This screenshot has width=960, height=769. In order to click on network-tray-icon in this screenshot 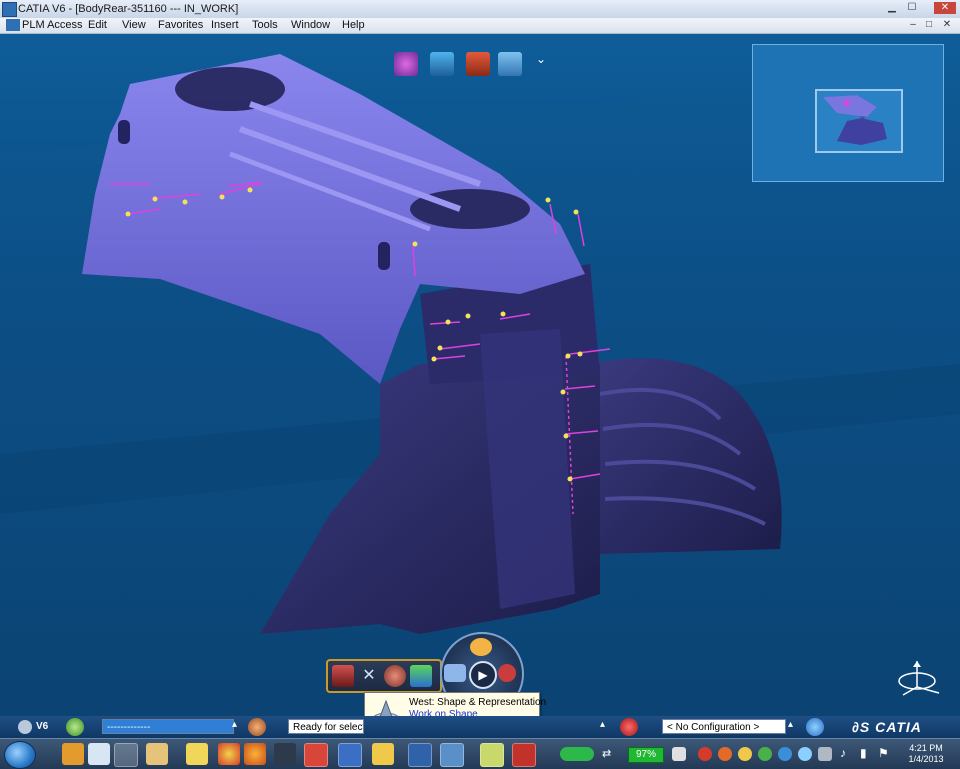, I will do `click(805, 754)`.